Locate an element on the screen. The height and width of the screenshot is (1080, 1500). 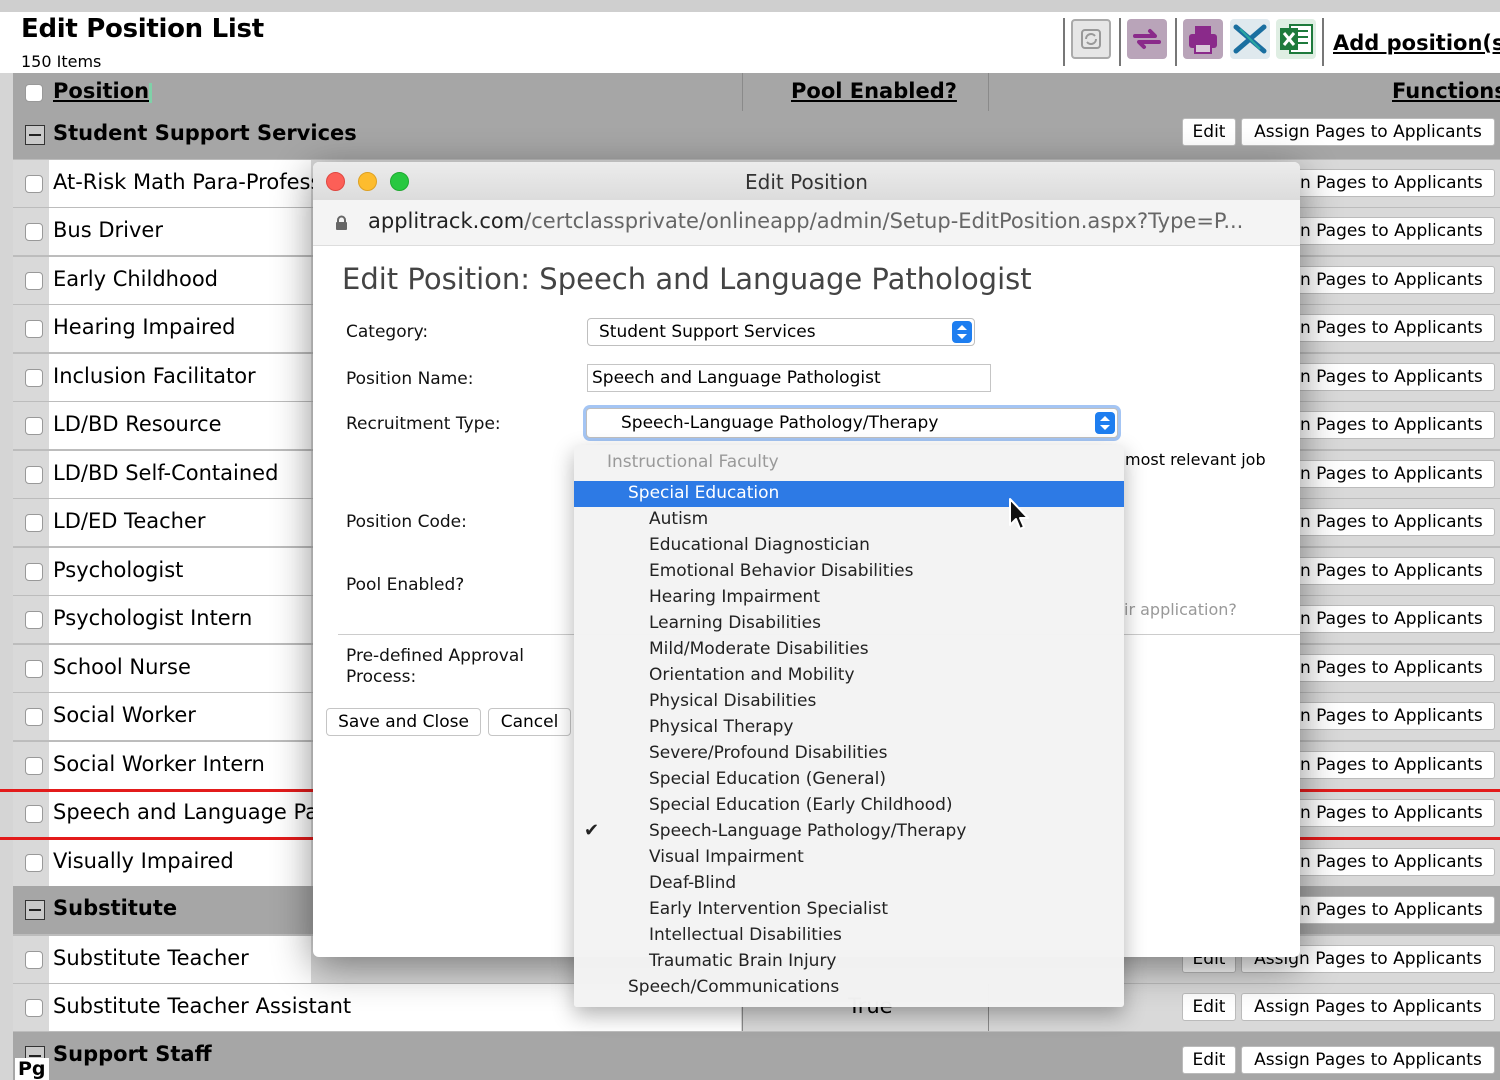
dropdown-option: Orientation and Mobility is located at coordinates (849, 676).